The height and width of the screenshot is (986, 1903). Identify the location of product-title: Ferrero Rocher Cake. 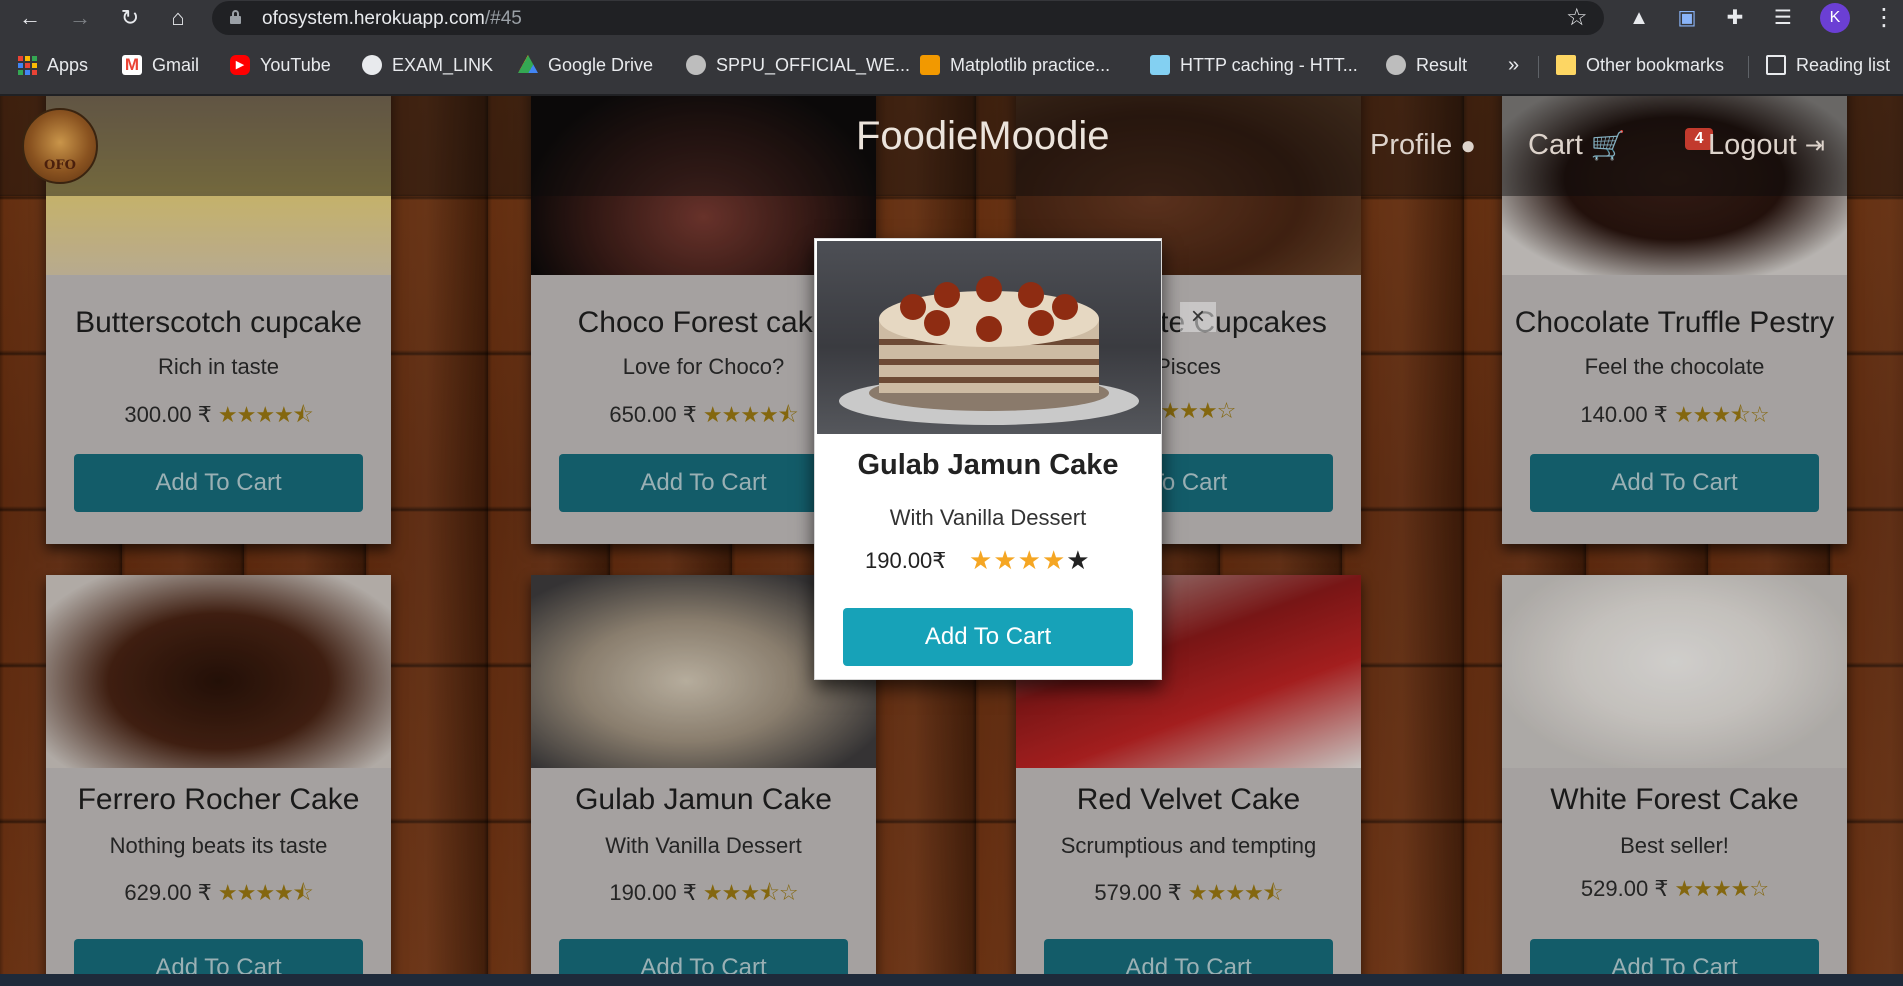
(218, 799).